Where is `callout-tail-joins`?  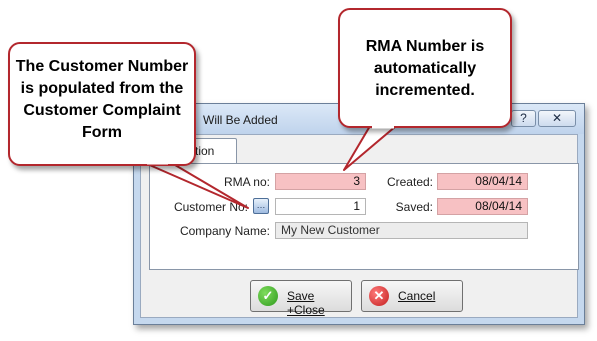 callout-tail-joins is located at coordinates (270, 145).